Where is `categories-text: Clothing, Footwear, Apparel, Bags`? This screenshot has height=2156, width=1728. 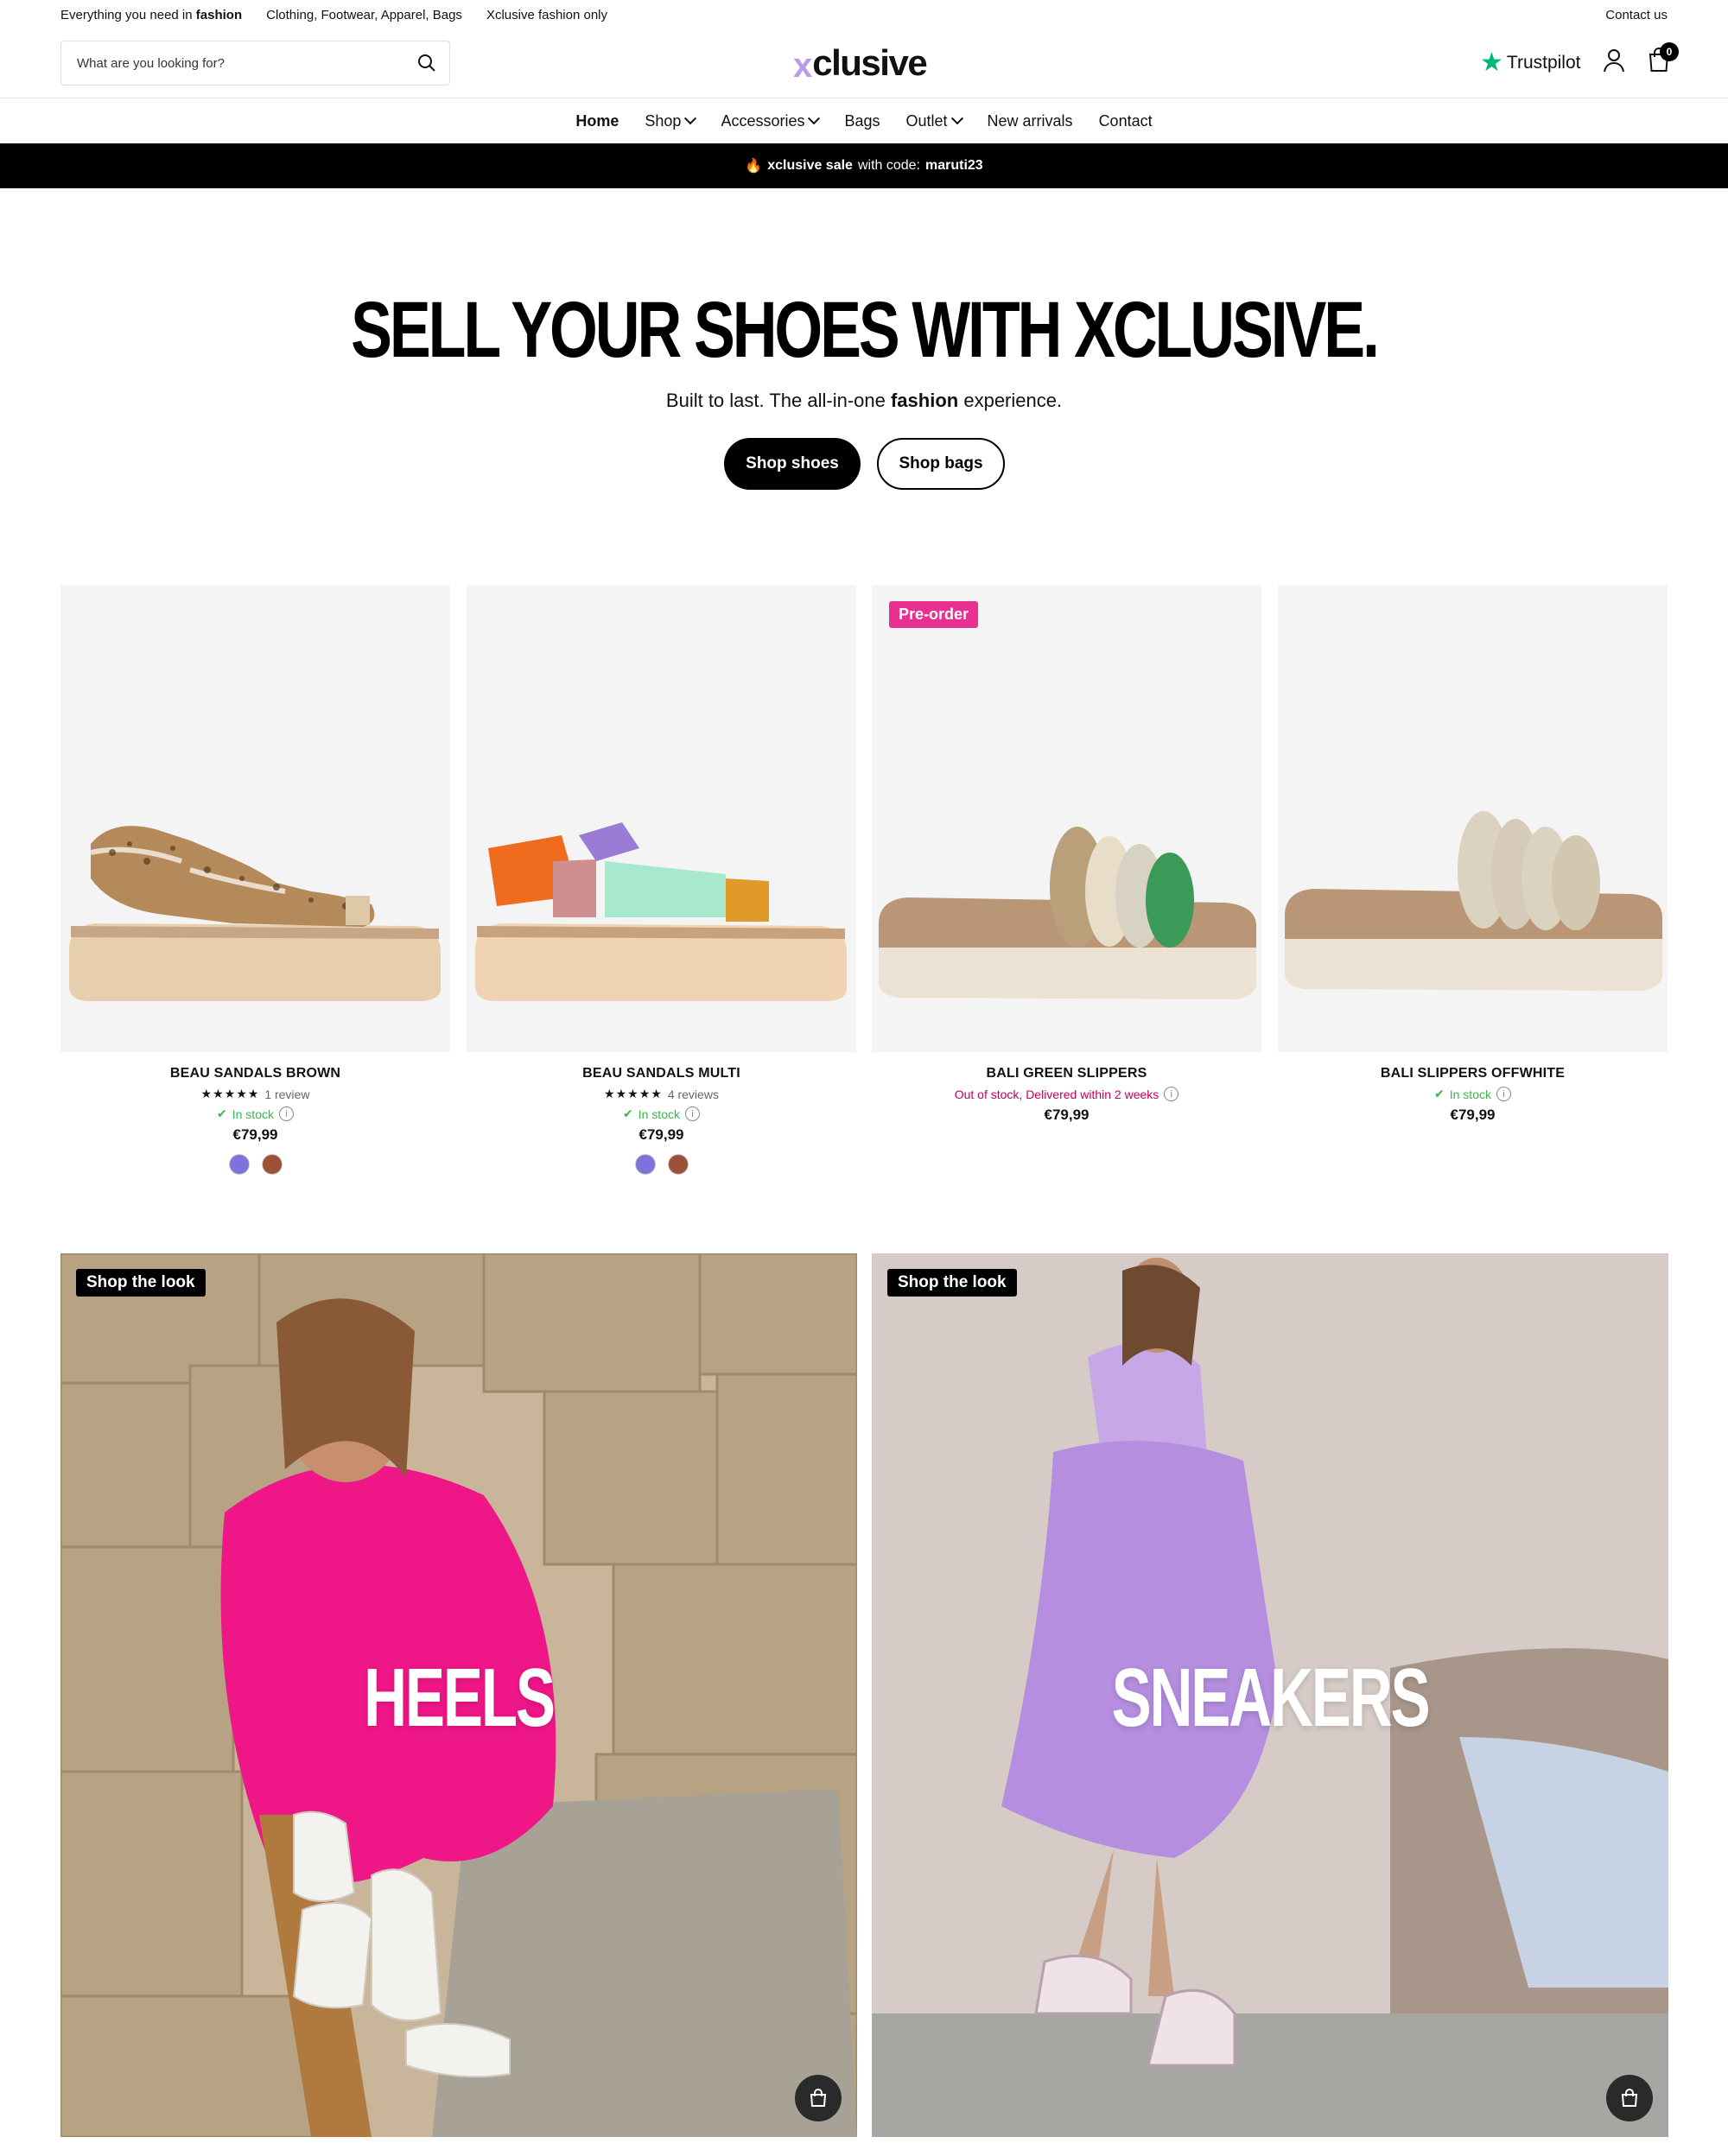
categories-text: Clothing, Footwear, Apparel, Bags is located at coordinates (364, 15).